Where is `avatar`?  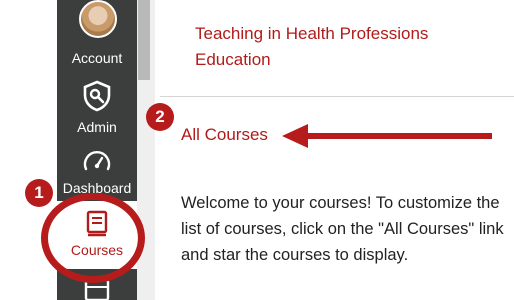 avatar is located at coordinates (98, 19).